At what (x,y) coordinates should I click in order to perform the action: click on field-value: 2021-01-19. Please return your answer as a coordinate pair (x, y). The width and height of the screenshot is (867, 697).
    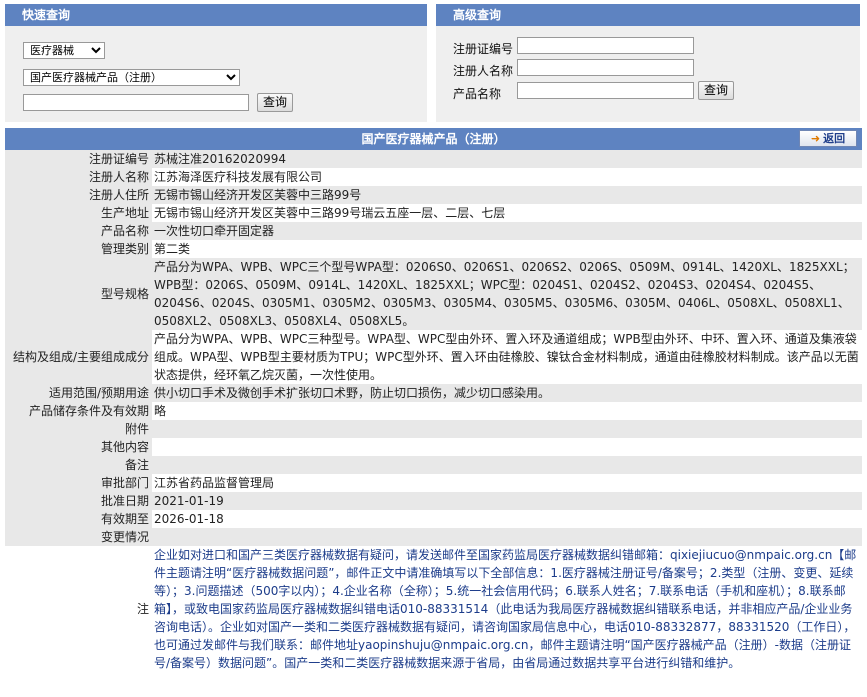
    Looking at the image, I should click on (507, 501).